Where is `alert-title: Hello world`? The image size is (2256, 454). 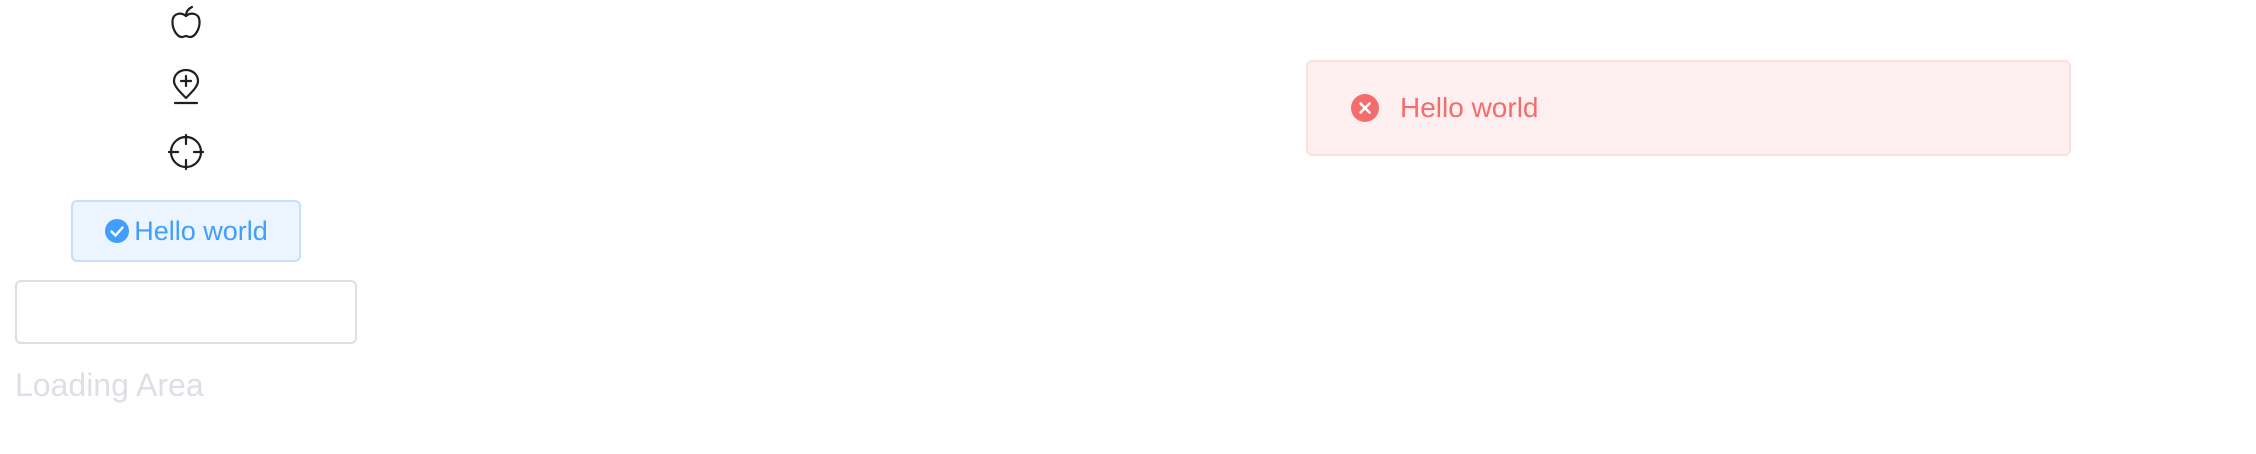
alert-title: Hello world is located at coordinates (1469, 107).